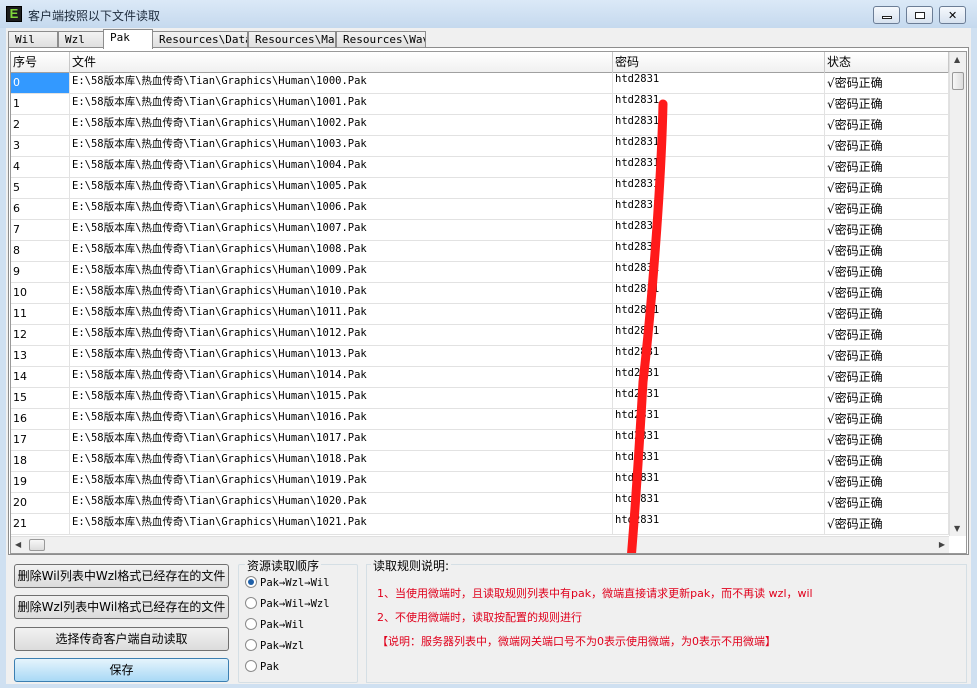 This screenshot has width=977, height=688. What do you see at coordinates (40, 293) in the screenshot?
I see `row-index-cell: 10` at bounding box center [40, 293].